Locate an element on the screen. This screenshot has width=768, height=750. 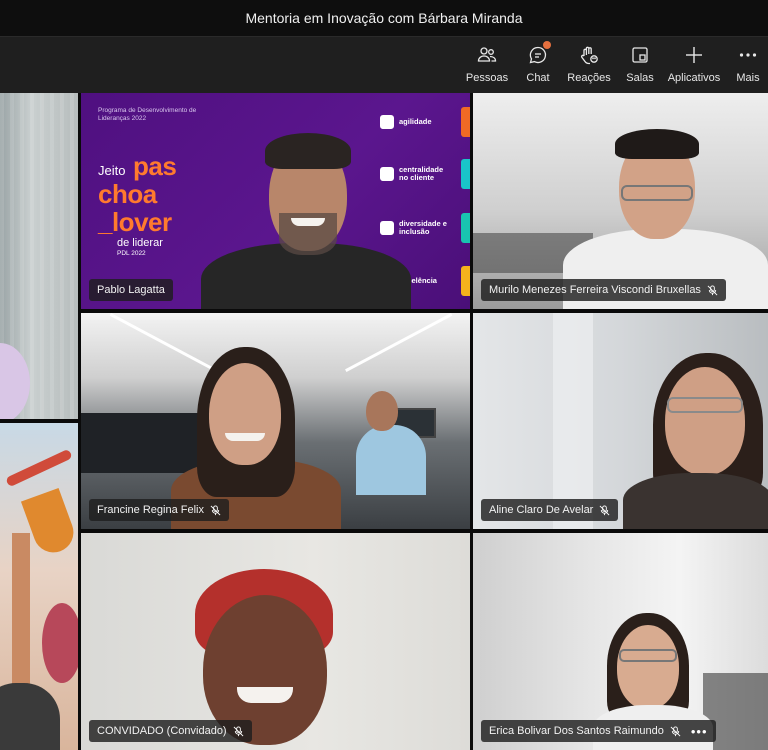
partial-video-tile is located at coordinates (39, 256).